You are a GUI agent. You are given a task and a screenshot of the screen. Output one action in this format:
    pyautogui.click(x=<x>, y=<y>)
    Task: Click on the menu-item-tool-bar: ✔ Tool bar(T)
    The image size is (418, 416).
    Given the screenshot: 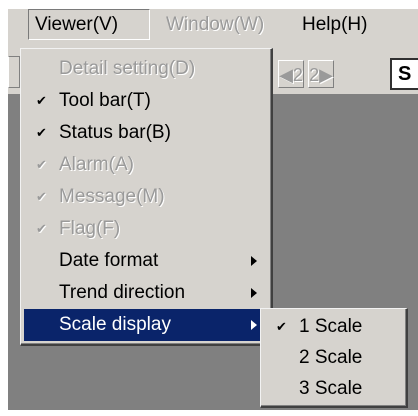 What is the action you would take?
    pyautogui.click(x=145, y=101)
    